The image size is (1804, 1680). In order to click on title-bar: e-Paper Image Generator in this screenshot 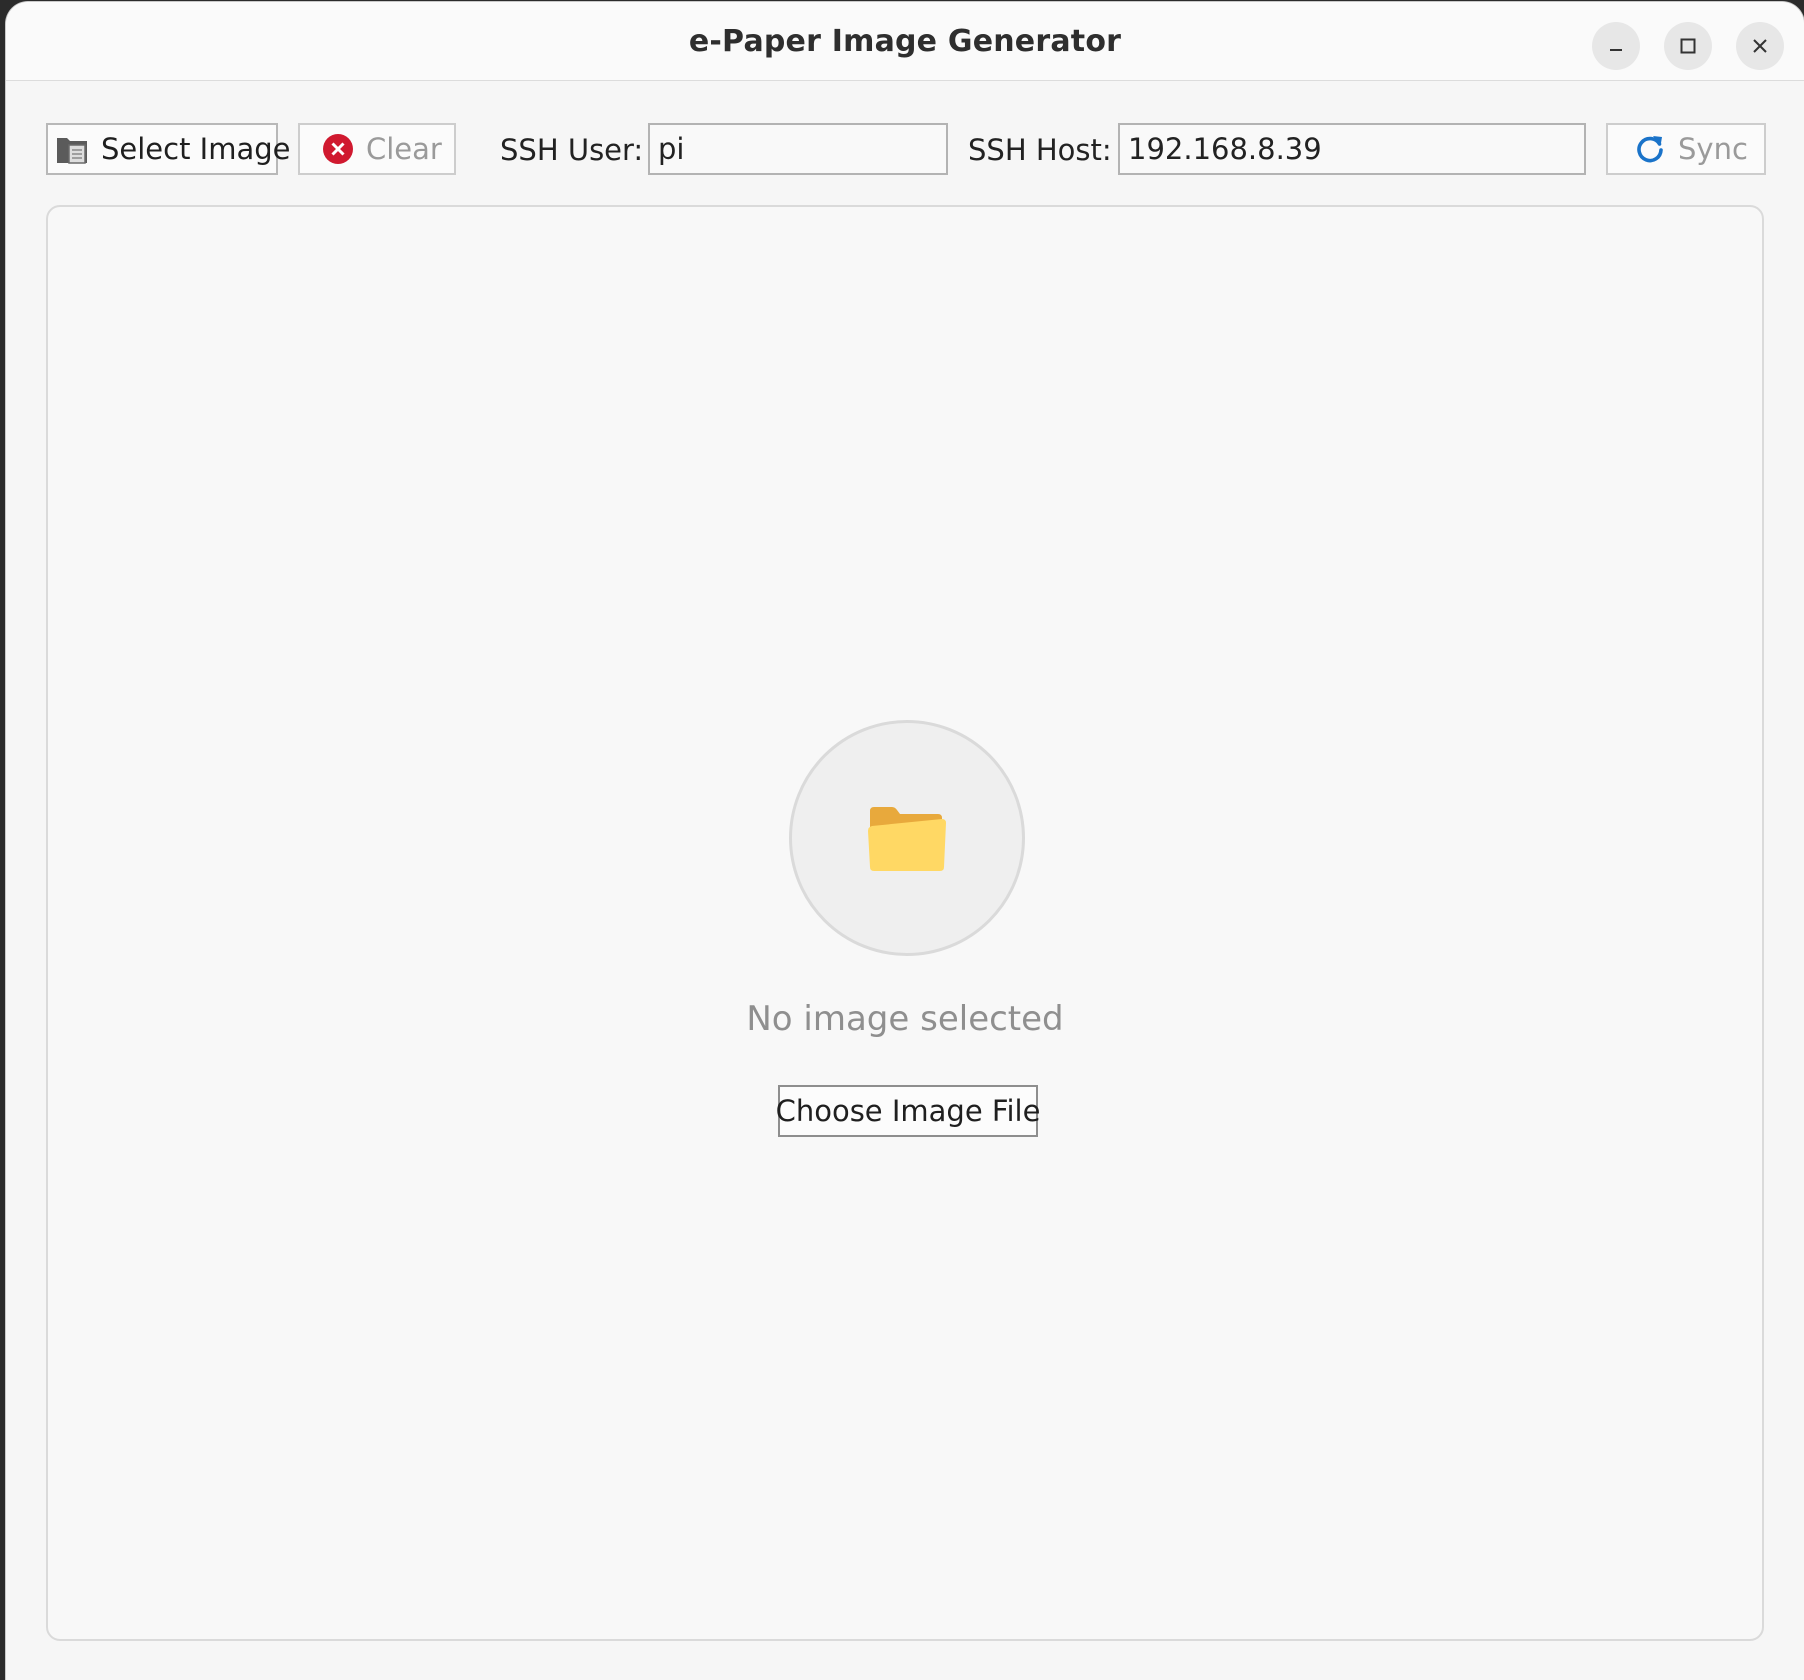, I will do `click(905, 41)`.